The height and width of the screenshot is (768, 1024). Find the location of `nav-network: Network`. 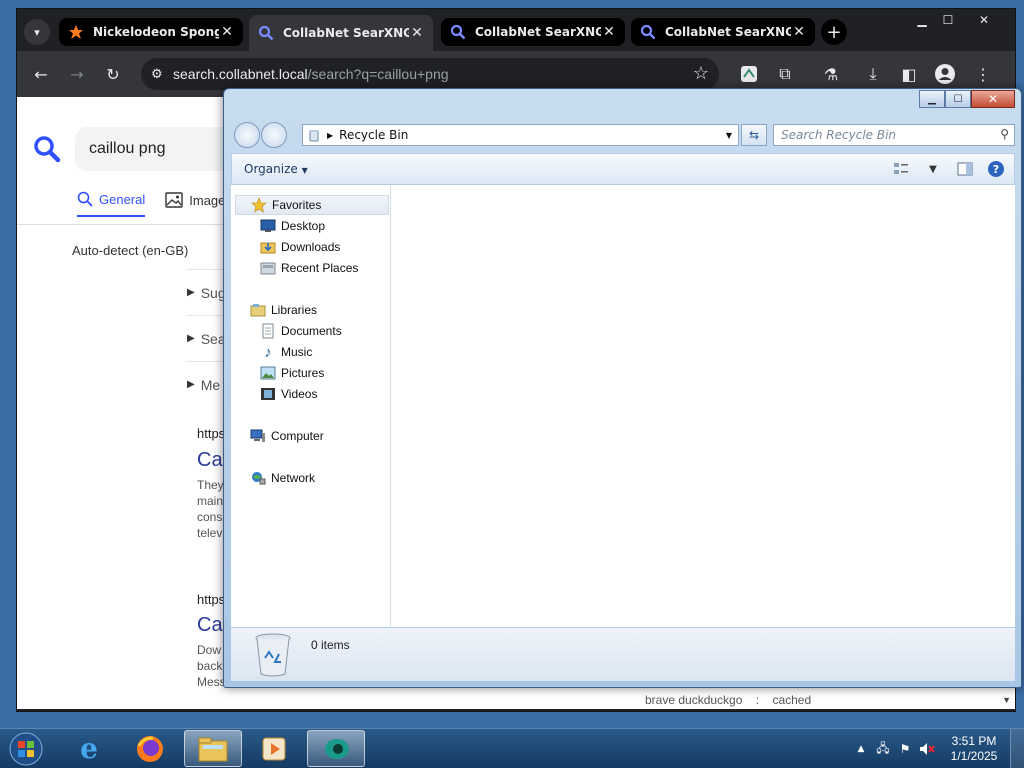

nav-network: Network is located at coordinates (311, 478).